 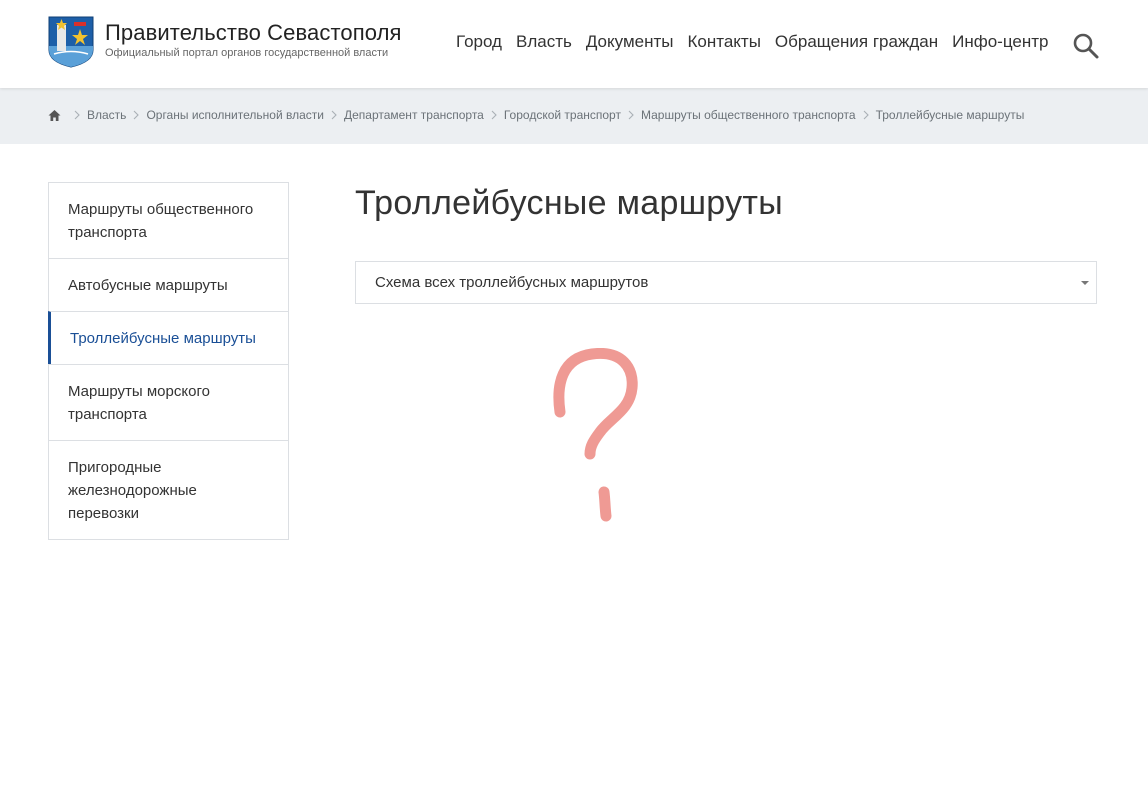 What do you see at coordinates (479, 42) in the screenshot?
I see `nav-item-city: Город` at bounding box center [479, 42].